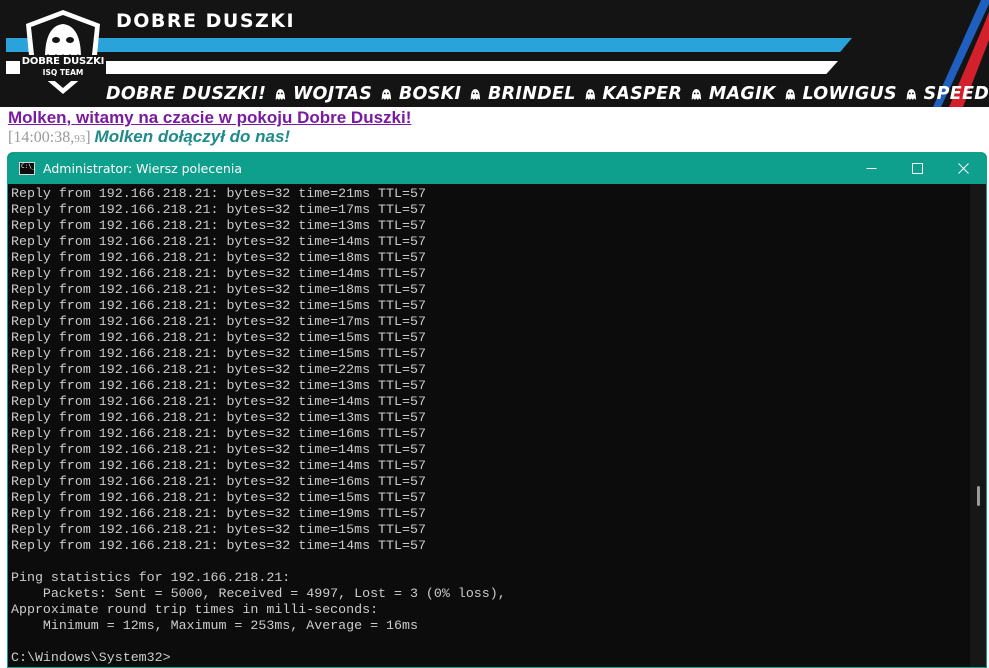 The height and width of the screenshot is (668, 989). Describe the element at coordinates (642, 94) in the screenshot. I see `nav-item-kasper: KASPER` at that location.